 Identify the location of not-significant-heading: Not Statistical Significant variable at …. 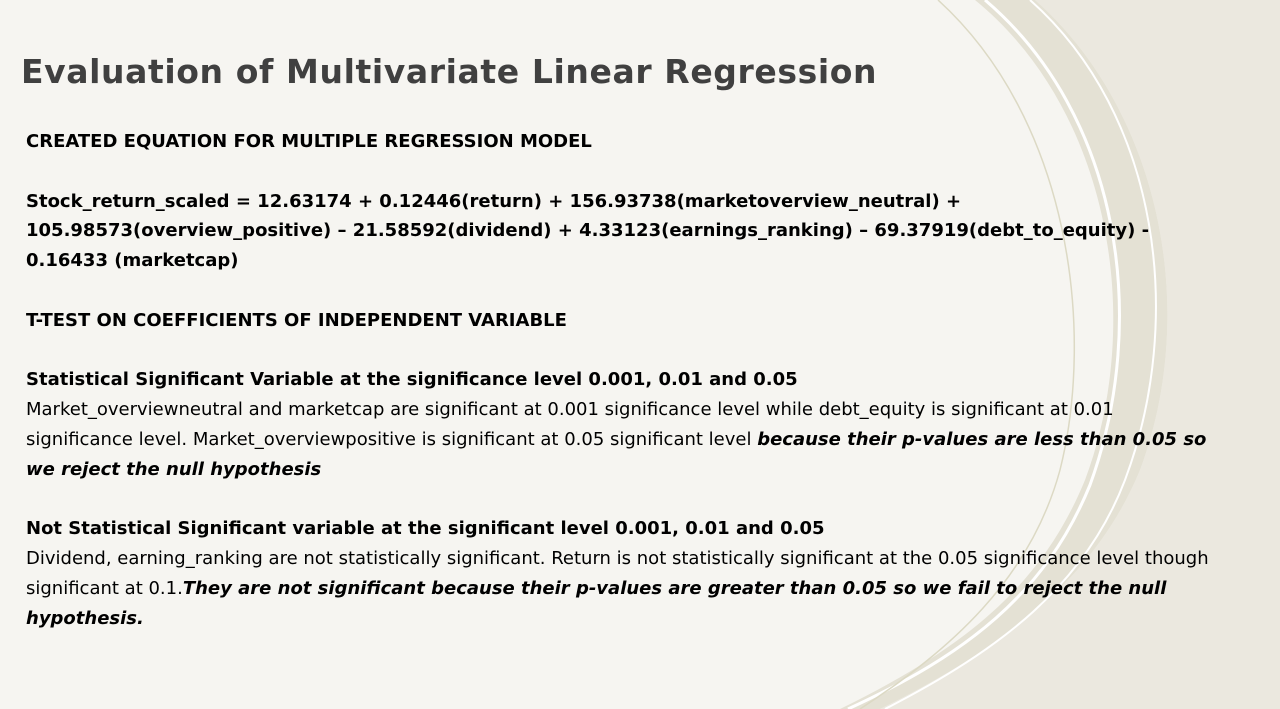
(425, 529).